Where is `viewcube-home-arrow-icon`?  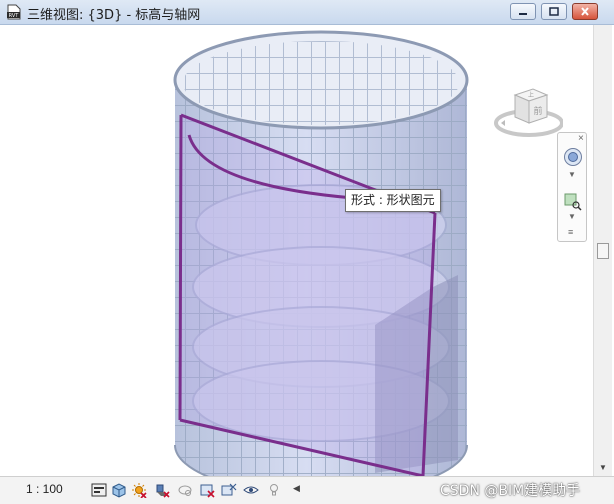
viewcube-home-arrow-icon is located at coordinates (503, 123).